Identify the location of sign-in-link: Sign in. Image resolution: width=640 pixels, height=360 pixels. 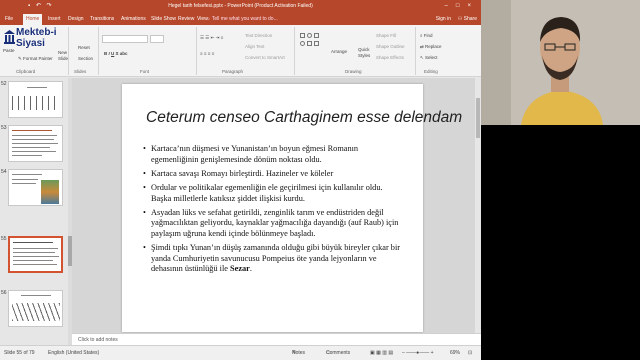
(443, 19).